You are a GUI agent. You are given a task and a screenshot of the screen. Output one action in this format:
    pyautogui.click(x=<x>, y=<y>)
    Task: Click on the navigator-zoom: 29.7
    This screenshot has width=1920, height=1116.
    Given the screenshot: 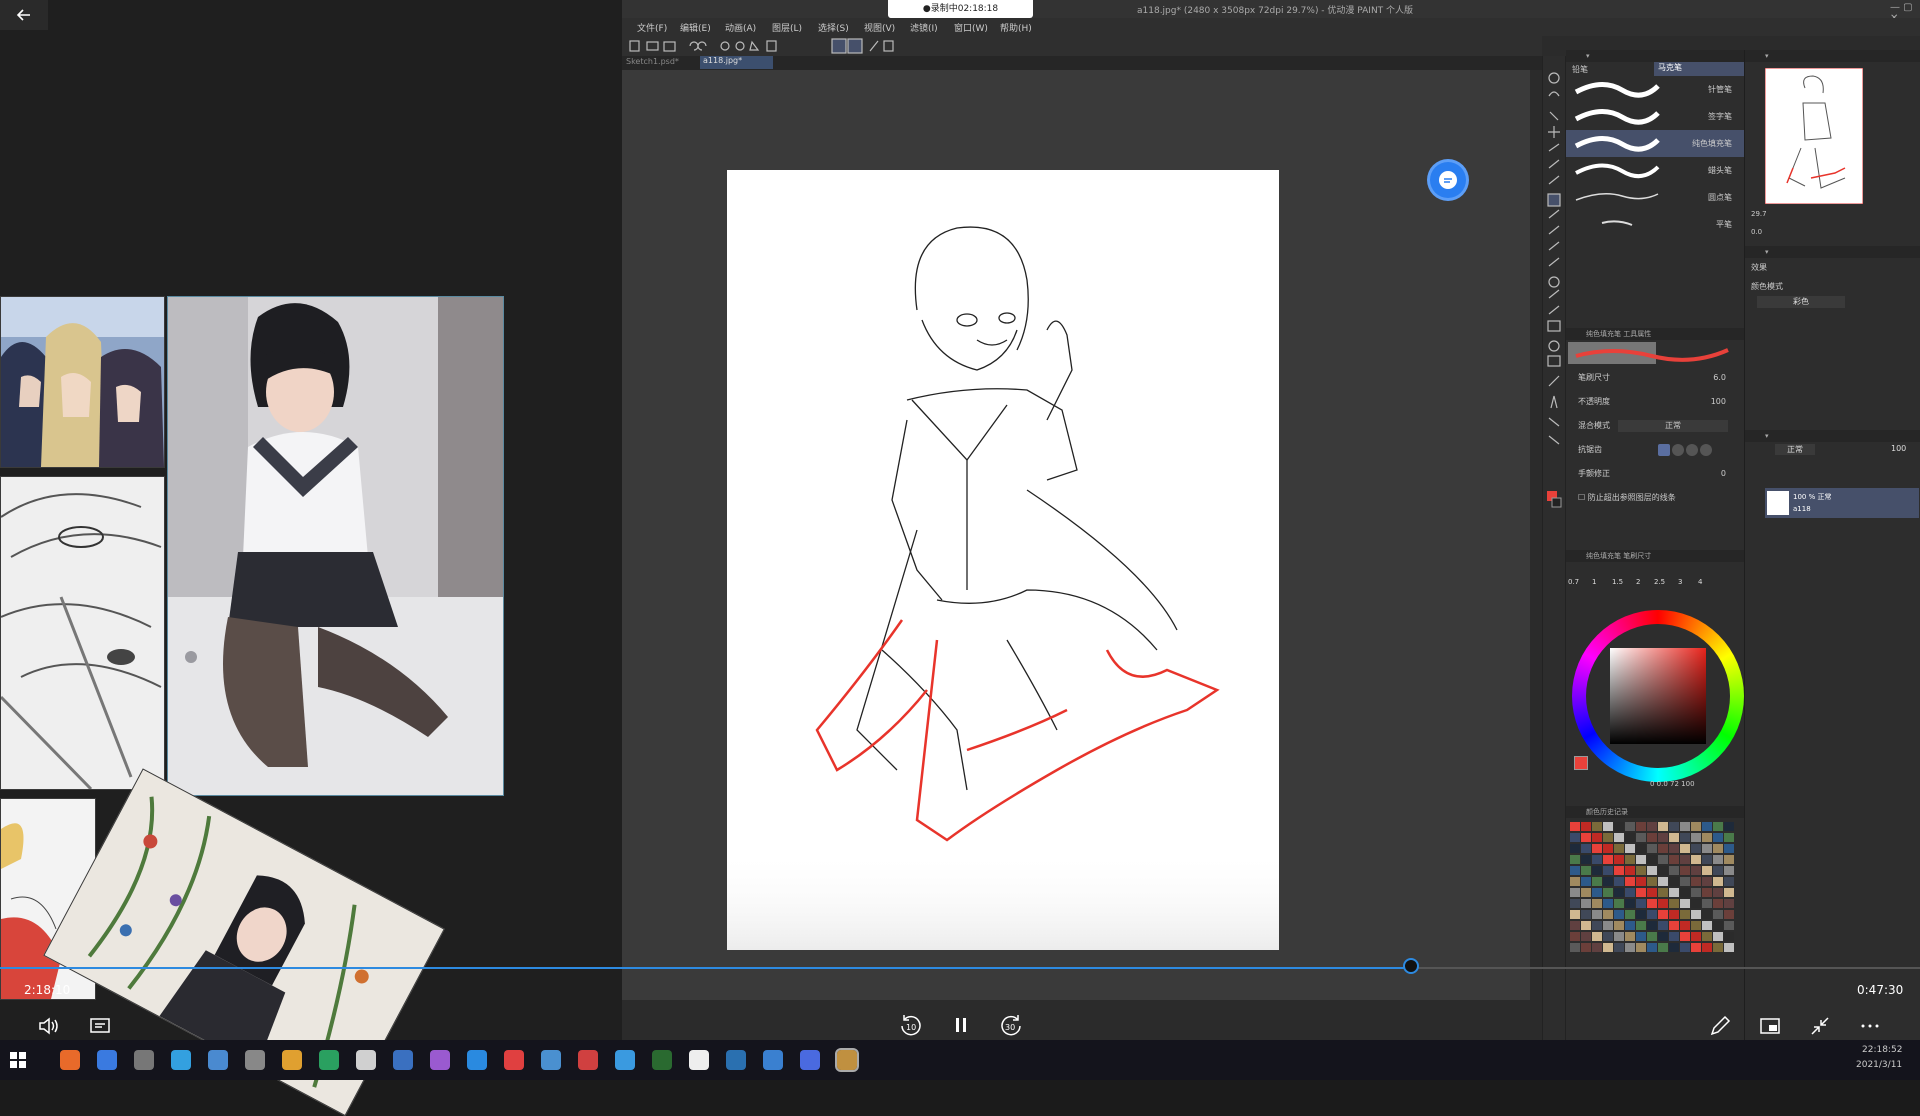 What is the action you would take?
    pyautogui.click(x=1759, y=214)
    